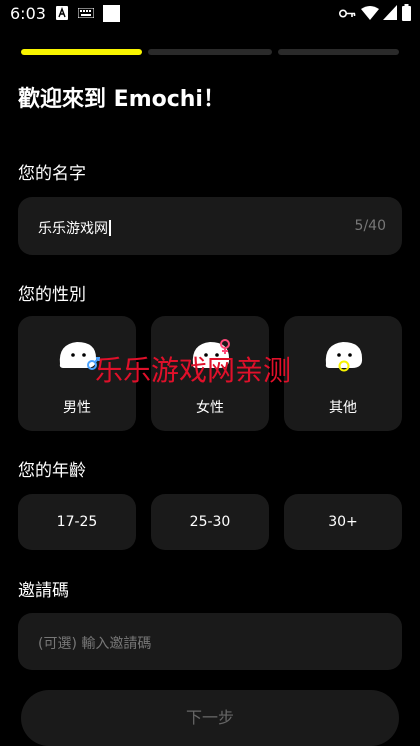  I want to click on age-option-17-25: 17-25, so click(77, 522).